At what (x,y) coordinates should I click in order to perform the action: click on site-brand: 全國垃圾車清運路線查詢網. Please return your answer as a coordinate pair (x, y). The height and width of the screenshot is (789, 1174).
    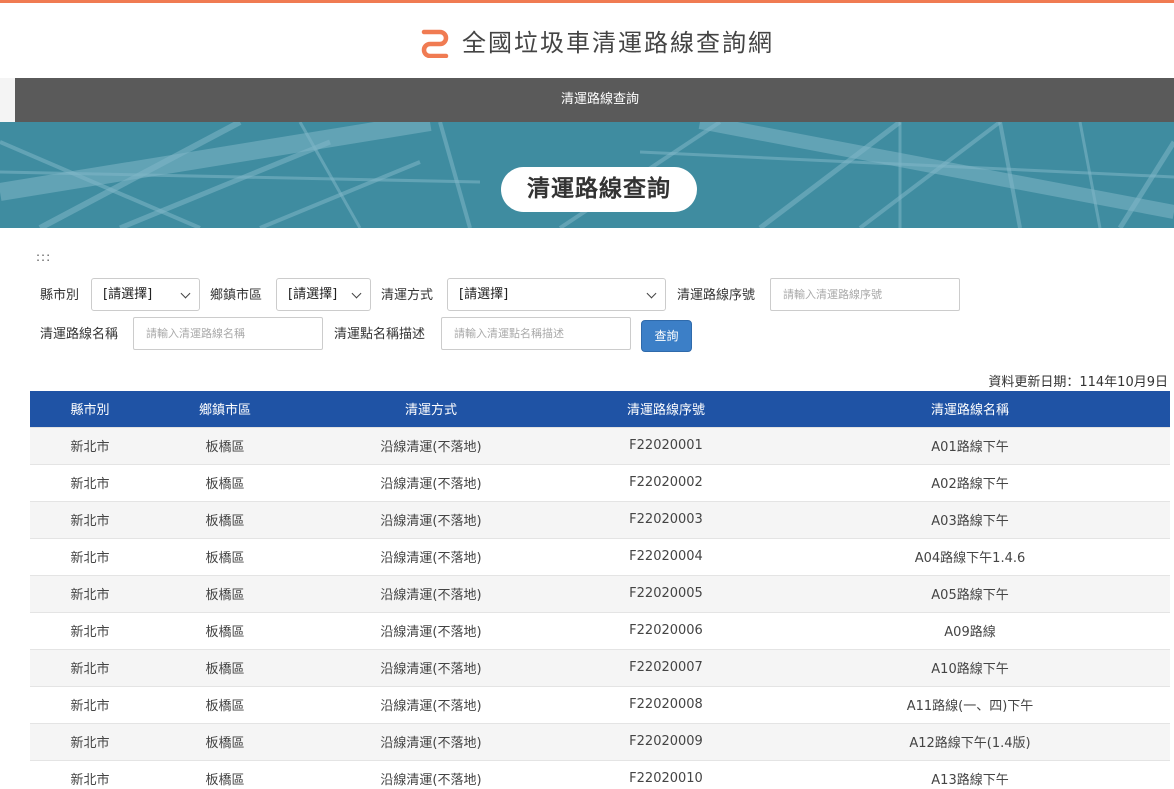
    Looking at the image, I should click on (596, 40).